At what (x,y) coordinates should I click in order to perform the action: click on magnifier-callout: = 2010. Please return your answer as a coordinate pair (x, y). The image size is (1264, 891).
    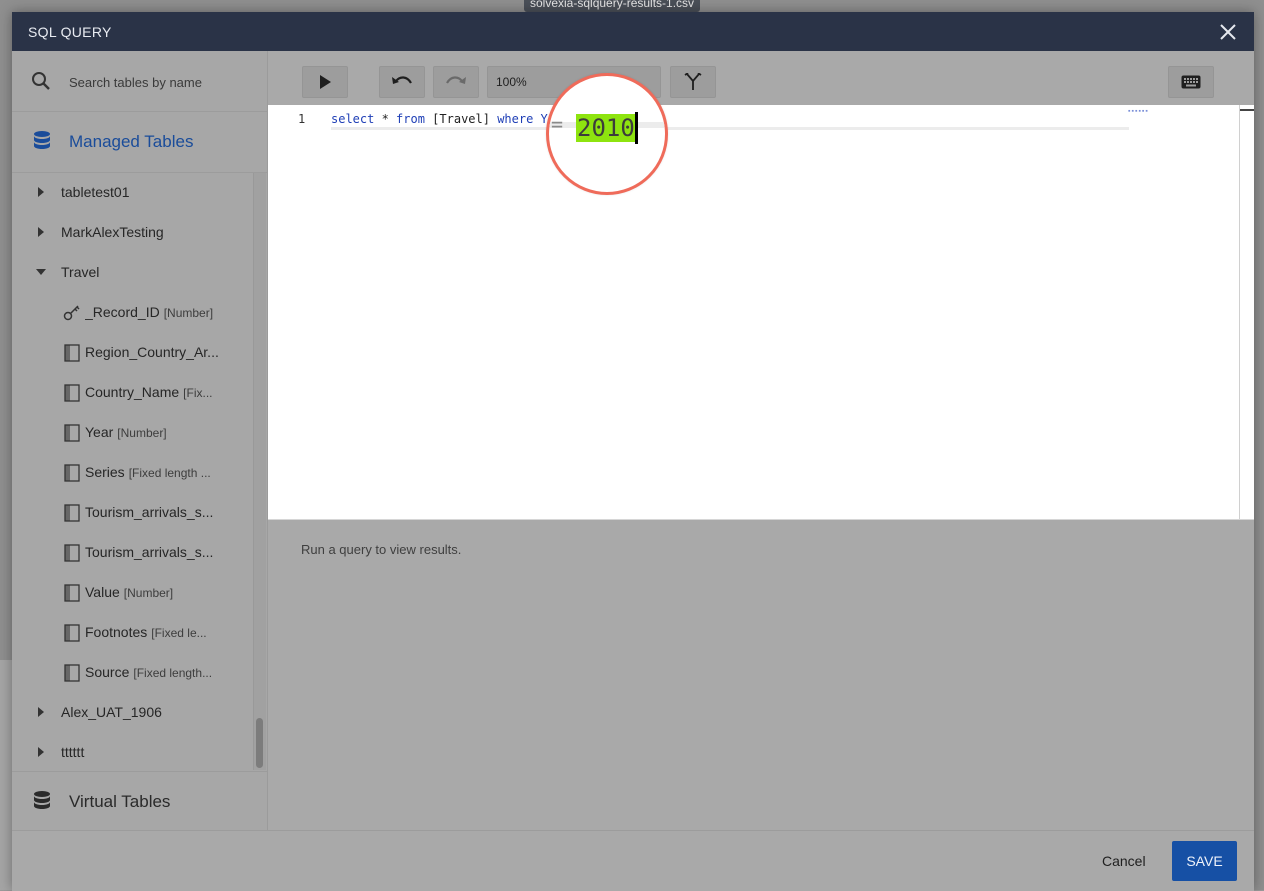
    Looking at the image, I should click on (607, 134).